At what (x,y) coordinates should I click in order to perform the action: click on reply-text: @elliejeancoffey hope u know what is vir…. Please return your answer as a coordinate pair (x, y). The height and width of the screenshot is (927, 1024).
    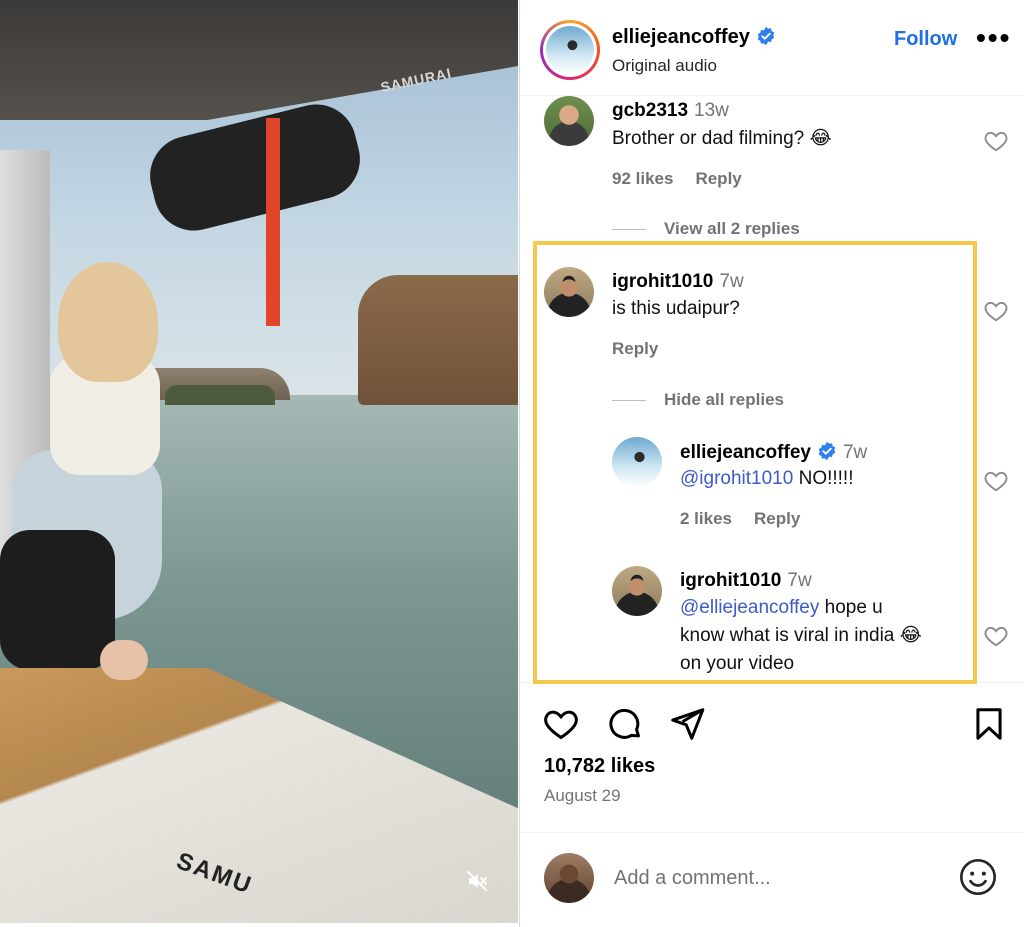
    Looking at the image, I should click on (801, 635).